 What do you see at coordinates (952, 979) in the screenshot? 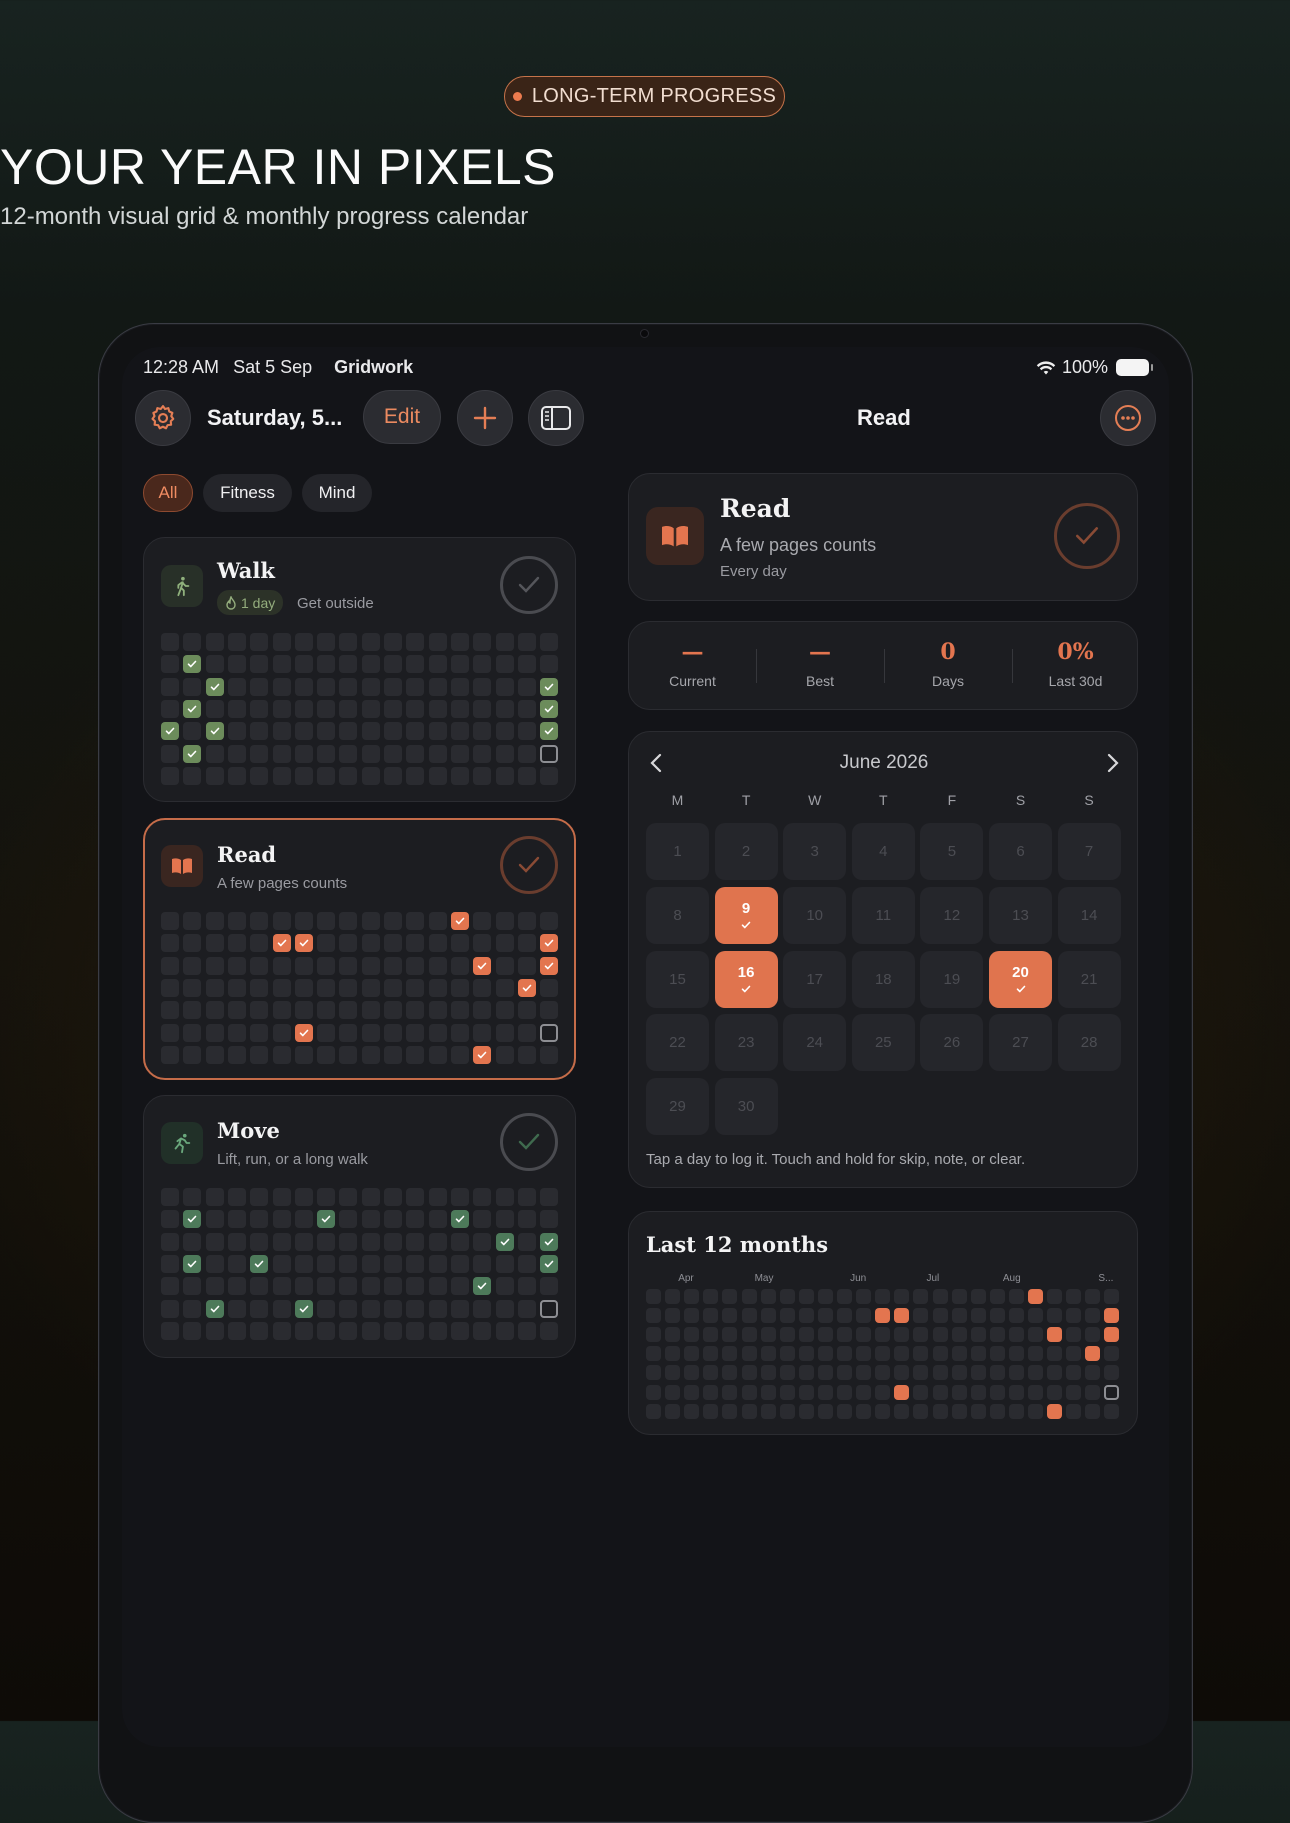
I see `calendar-day: 19` at bounding box center [952, 979].